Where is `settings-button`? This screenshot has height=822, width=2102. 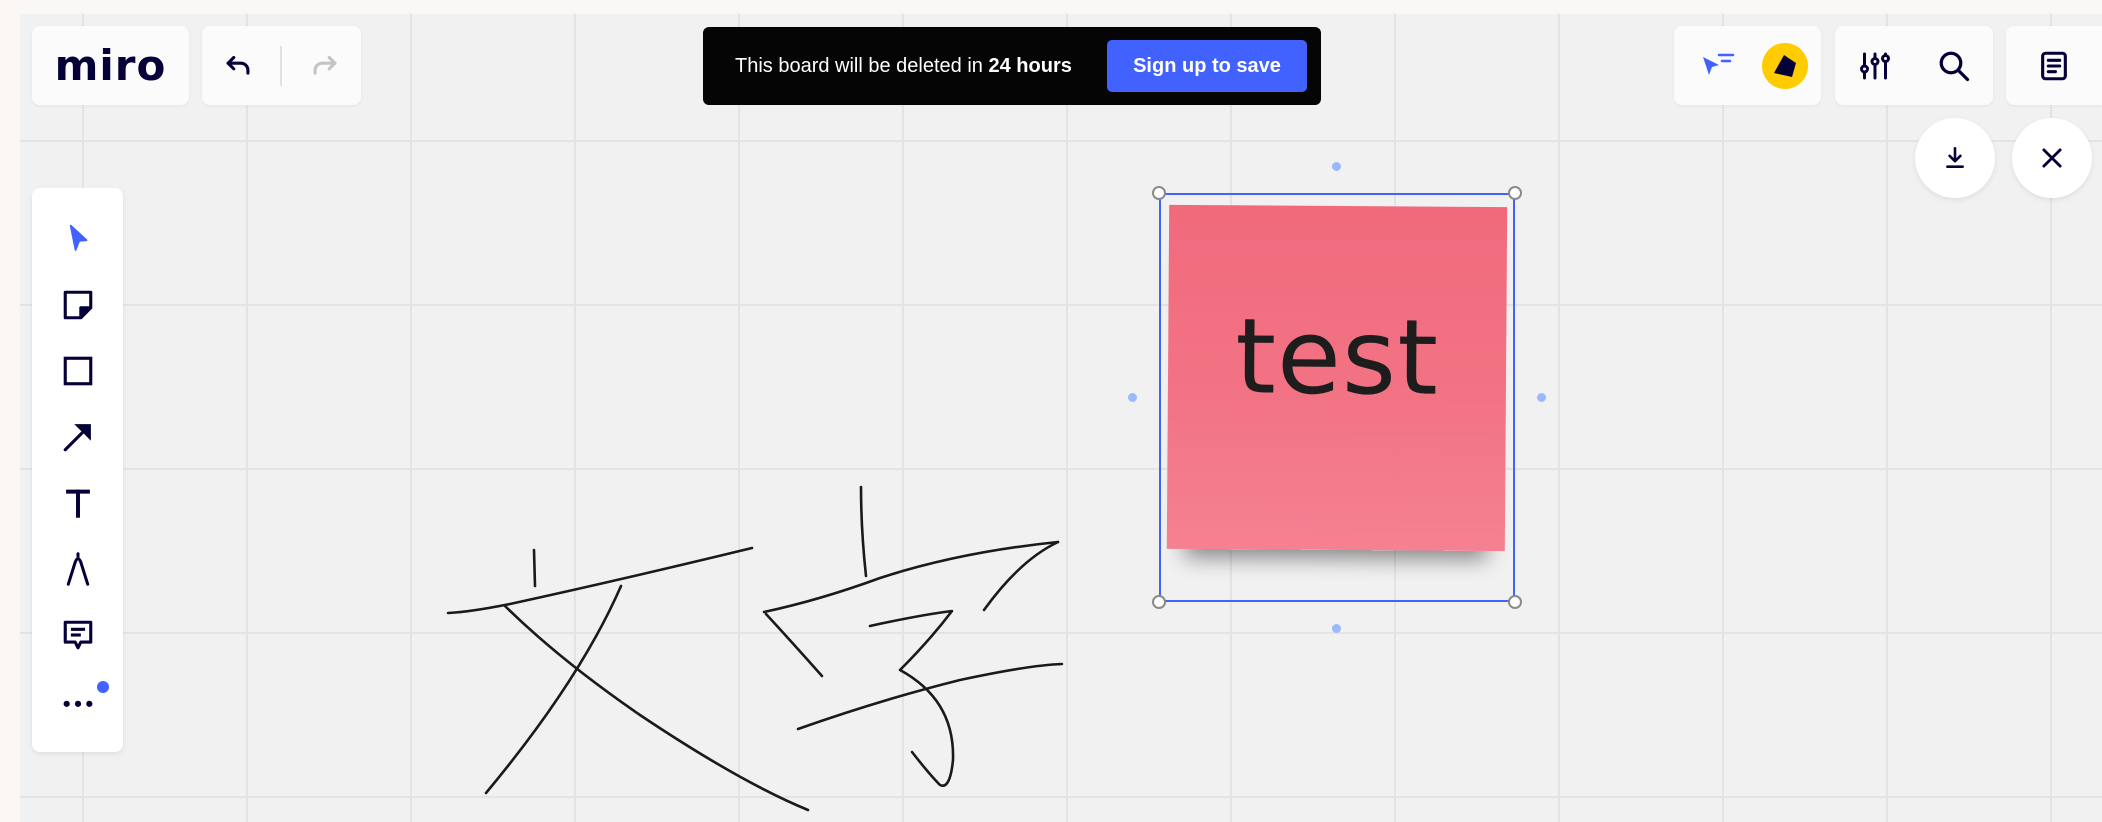
settings-button is located at coordinates (1875, 66).